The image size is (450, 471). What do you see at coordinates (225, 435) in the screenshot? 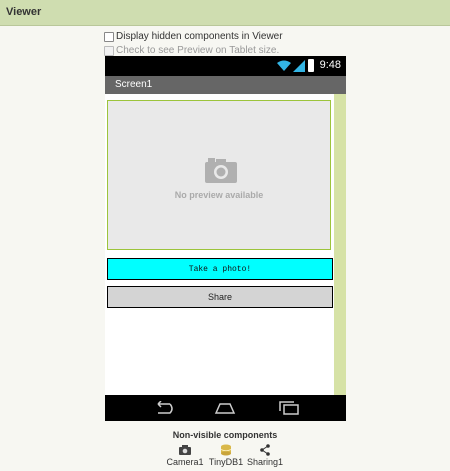
I see `nonvisible-title: Non-visible components` at bounding box center [225, 435].